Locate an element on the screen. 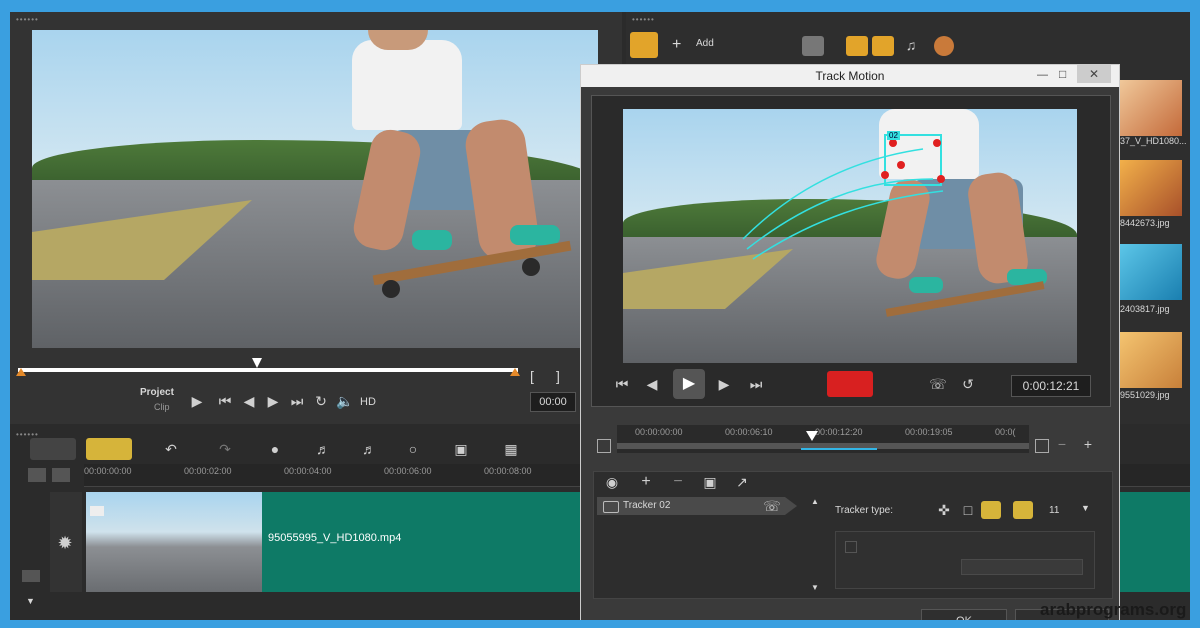 Image resolution: width=1200 pixels, height=628 pixels. tracker-type-label: Tracker type: is located at coordinates (864, 510).